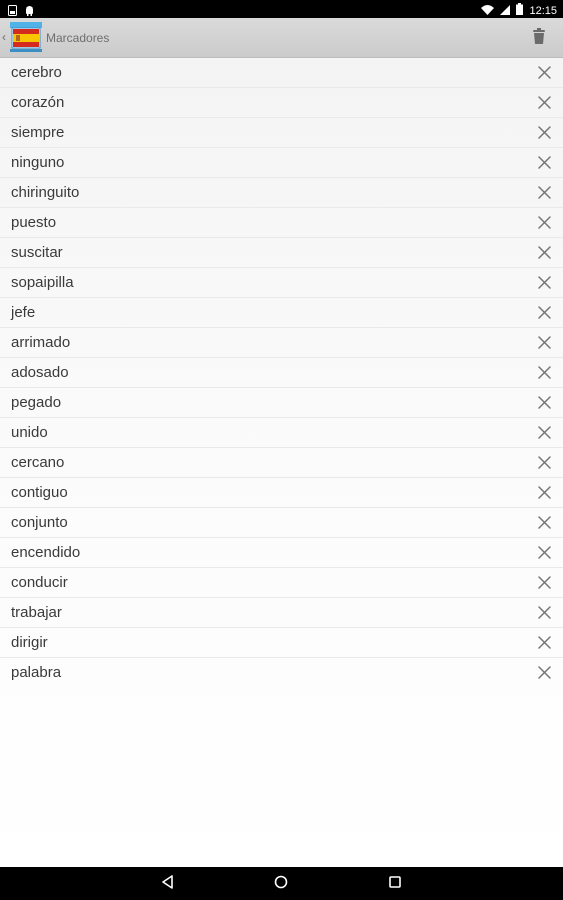  What do you see at coordinates (281, 313) in the screenshot?
I see `list-item: jefe` at bounding box center [281, 313].